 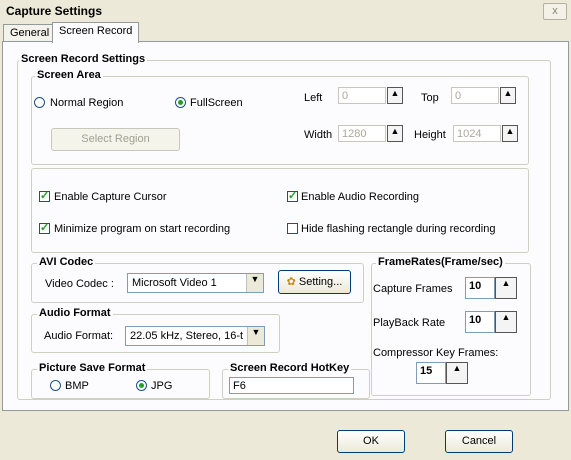 What do you see at coordinates (79, 284) in the screenshot?
I see `video-codec-label: Video Codec :` at bounding box center [79, 284].